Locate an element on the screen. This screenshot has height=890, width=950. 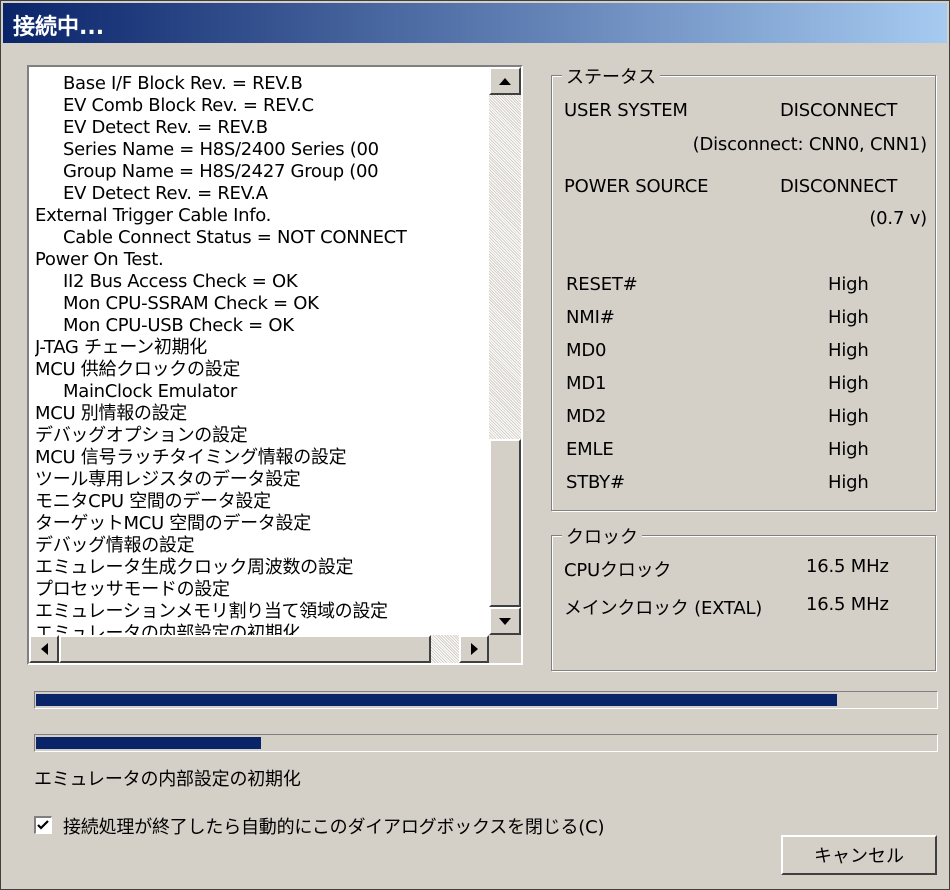
arrow-up-icon is located at coordinates (505, 81).